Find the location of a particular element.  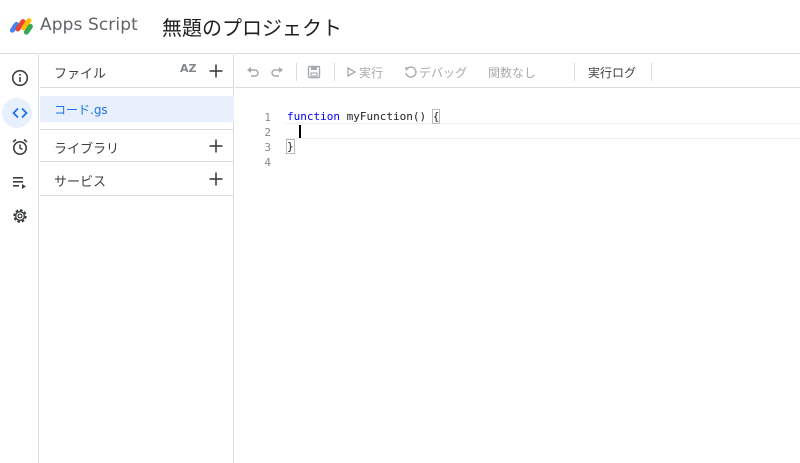

gear-icon is located at coordinates (19, 216).